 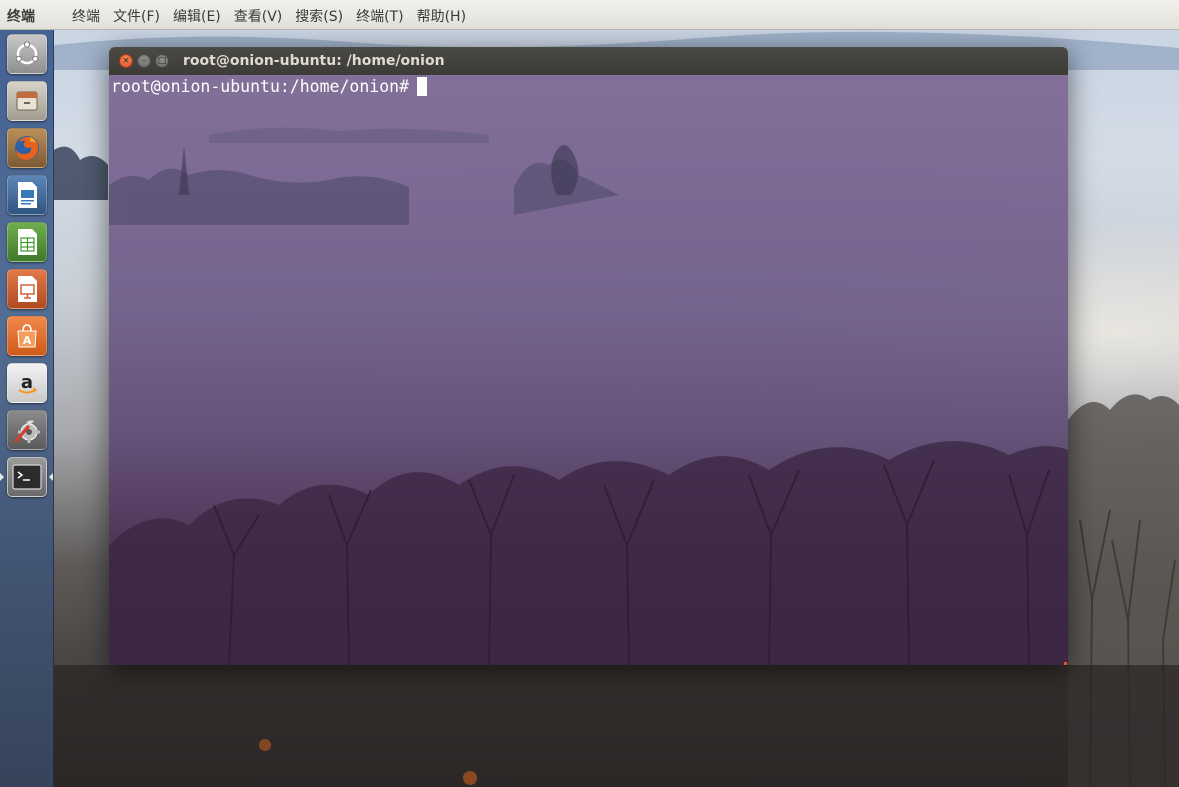 I want to click on active-app-title: 终端, so click(x=21, y=17).